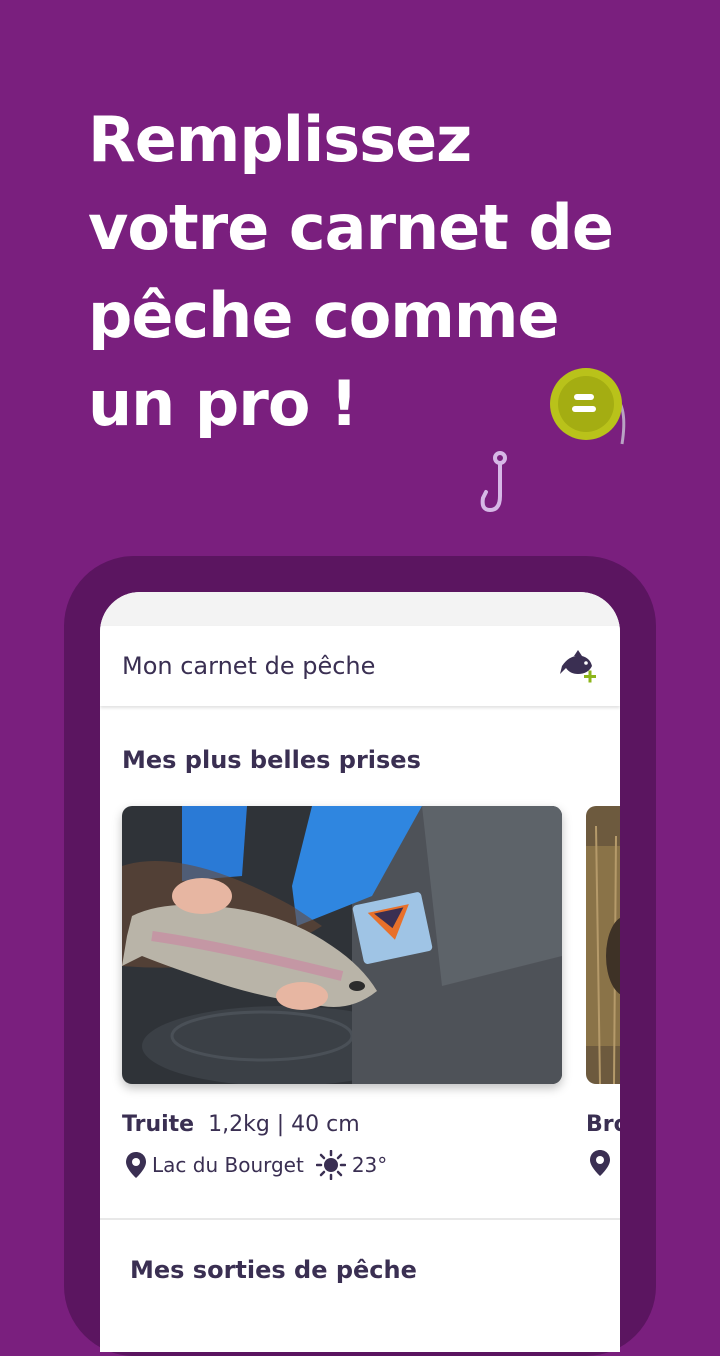 This screenshot has width=720, height=1356. What do you see at coordinates (360, 609) in the screenshot?
I see `status-bar` at bounding box center [360, 609].